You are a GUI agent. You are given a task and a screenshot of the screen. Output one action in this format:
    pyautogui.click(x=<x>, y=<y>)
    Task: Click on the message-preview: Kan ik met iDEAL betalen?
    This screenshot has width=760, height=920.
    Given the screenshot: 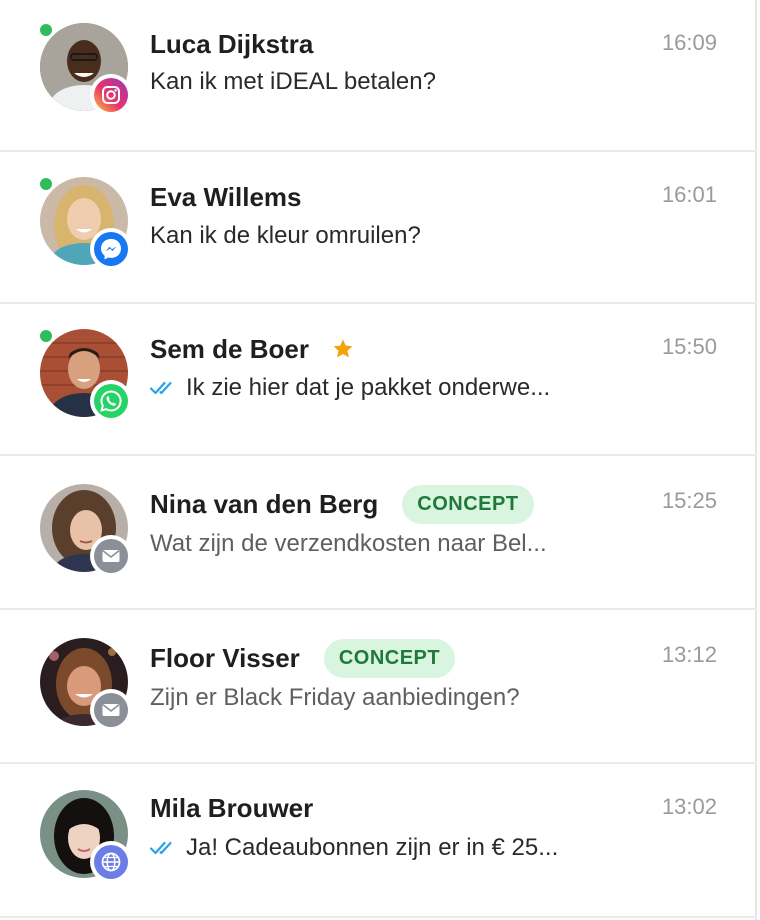 What is the action you would take?
    pyautogui.click(x=293, y=81)
    